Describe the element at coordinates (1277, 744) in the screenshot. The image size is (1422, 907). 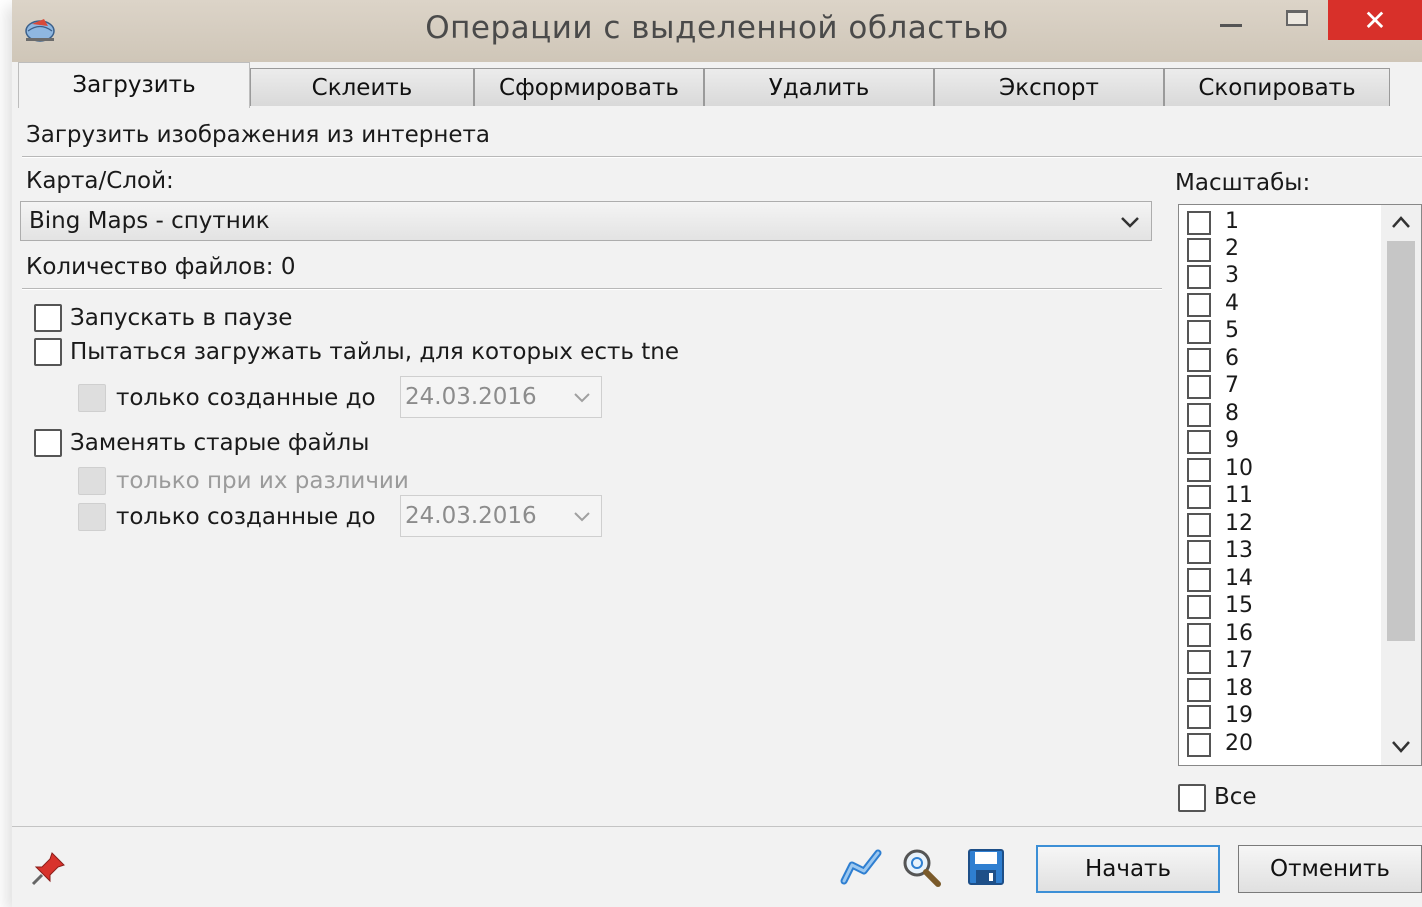
I see `scale-item: 20` at that location.